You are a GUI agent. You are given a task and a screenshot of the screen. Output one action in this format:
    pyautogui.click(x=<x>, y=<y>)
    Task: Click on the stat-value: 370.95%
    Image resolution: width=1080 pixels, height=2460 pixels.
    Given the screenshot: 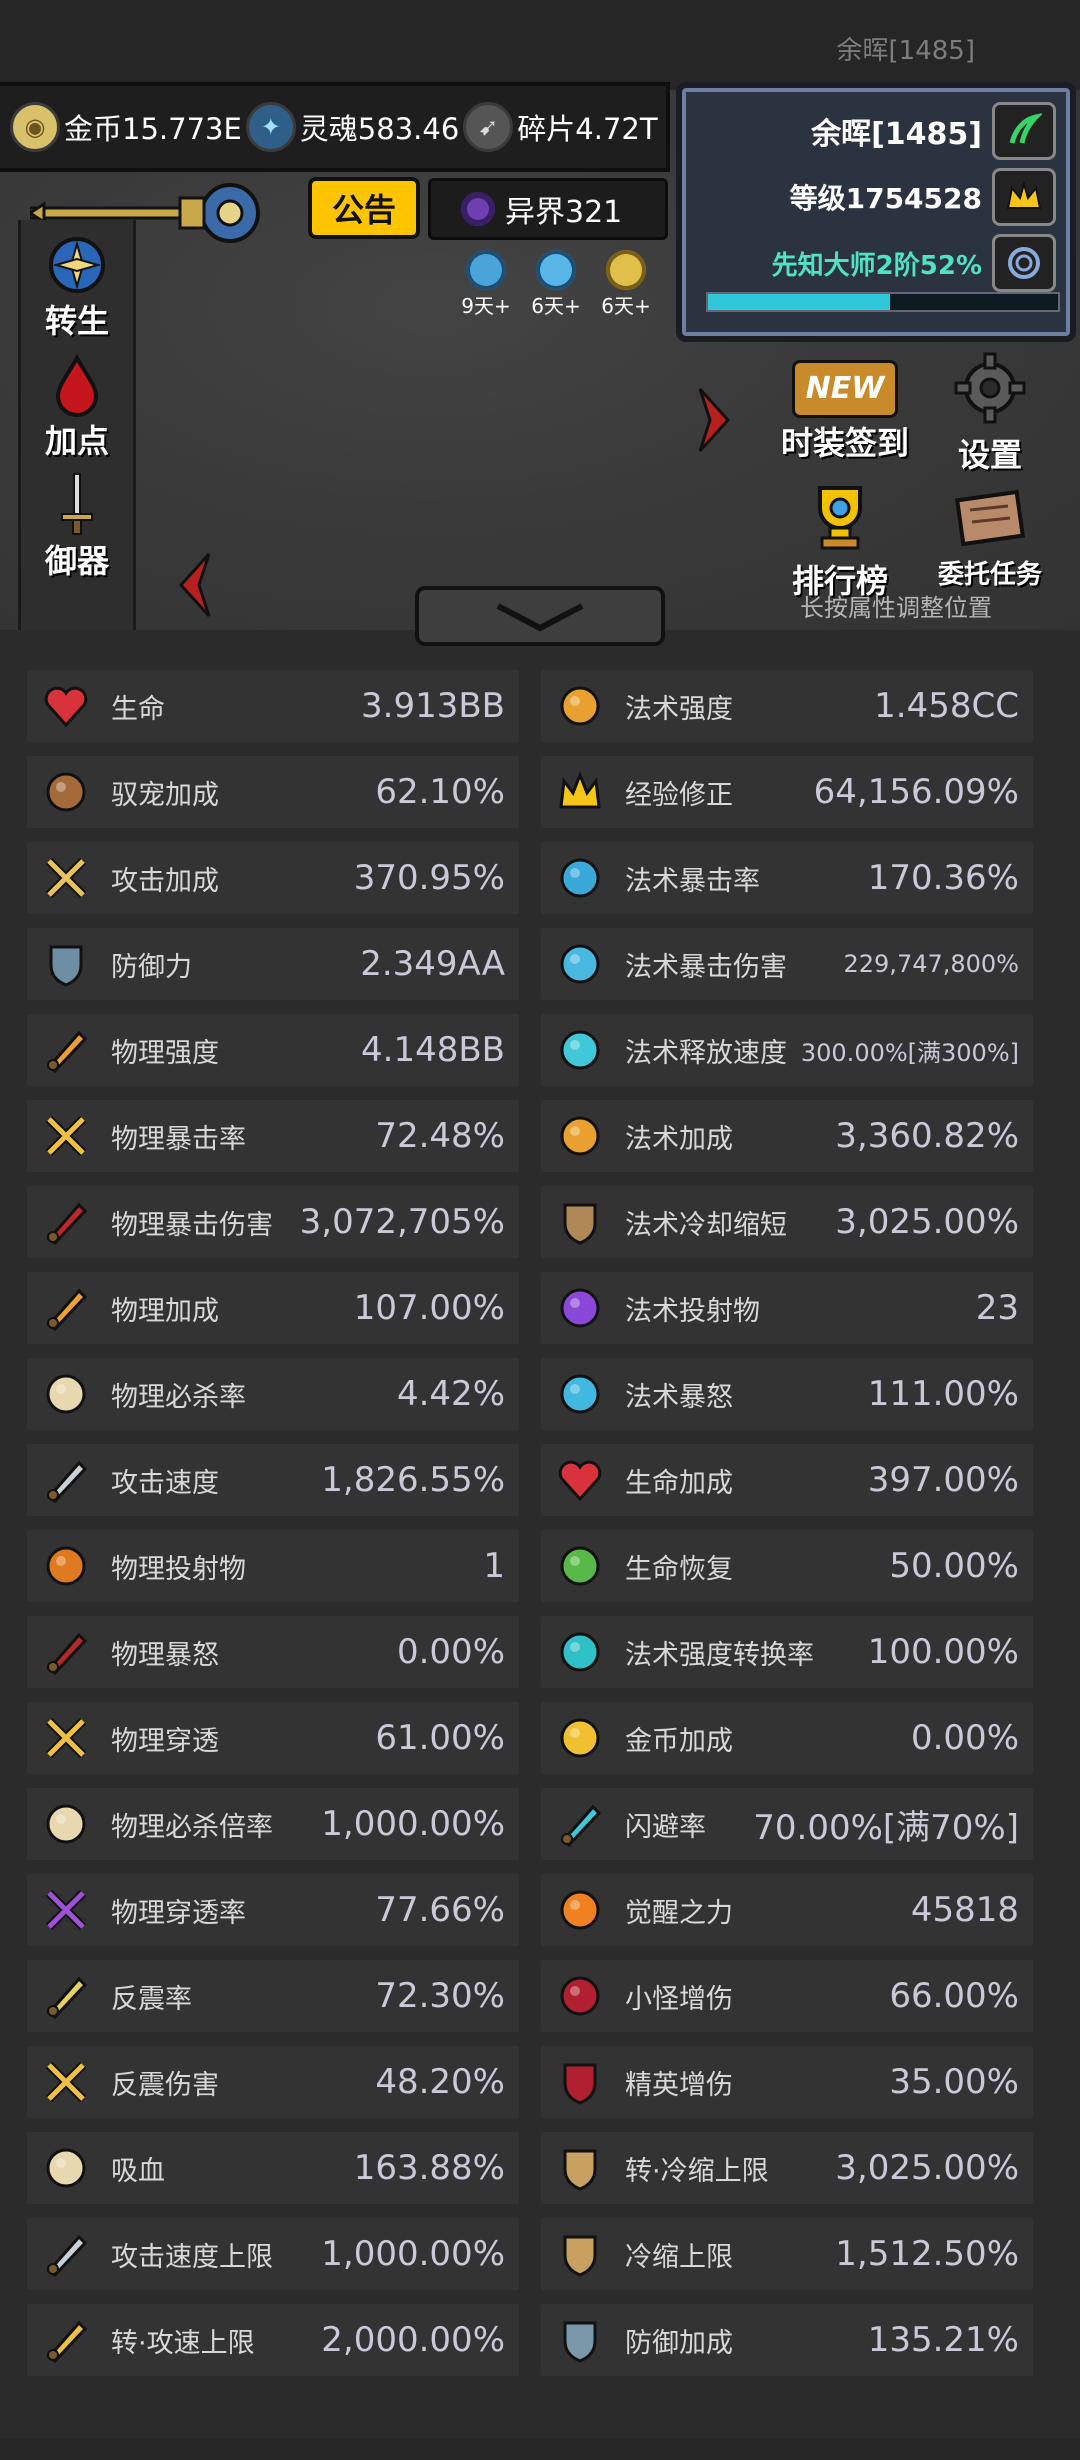 What is the action you would take?
    pyautogui.click(x=429, y=878)
    